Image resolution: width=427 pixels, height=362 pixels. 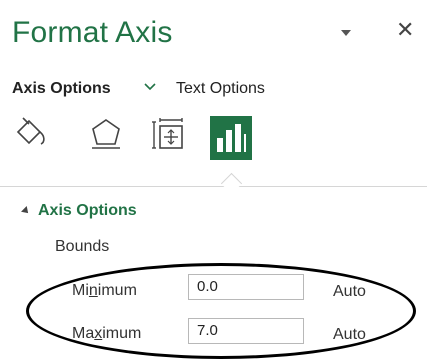 What do you see at coordinates (213, 186) in the screenshot?
I see `divider` at bounding box center [213, 186].